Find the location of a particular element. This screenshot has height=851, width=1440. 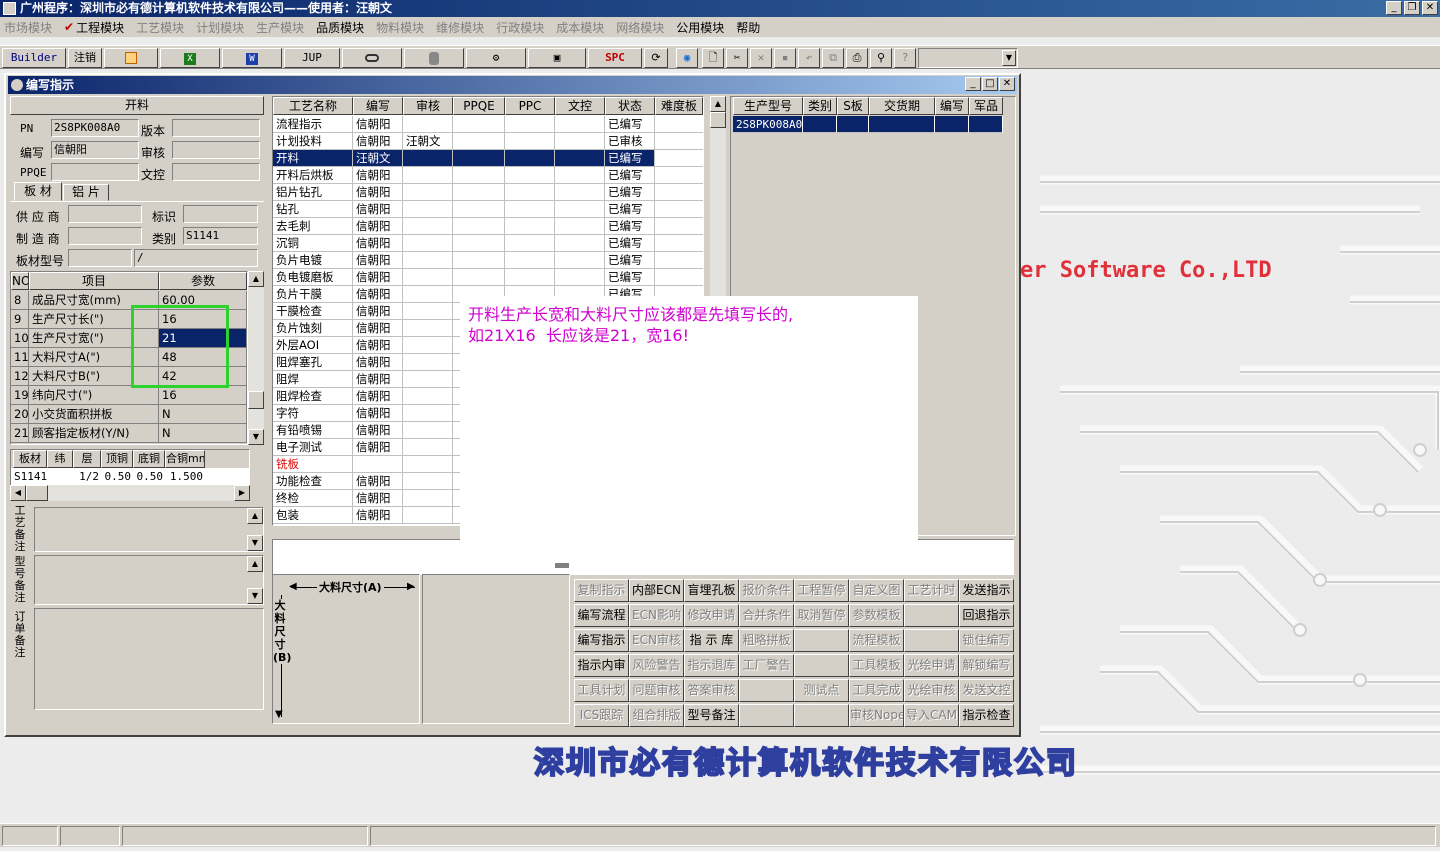

menu-item-2: 工艺模块 is located at coordinates (160, 27).